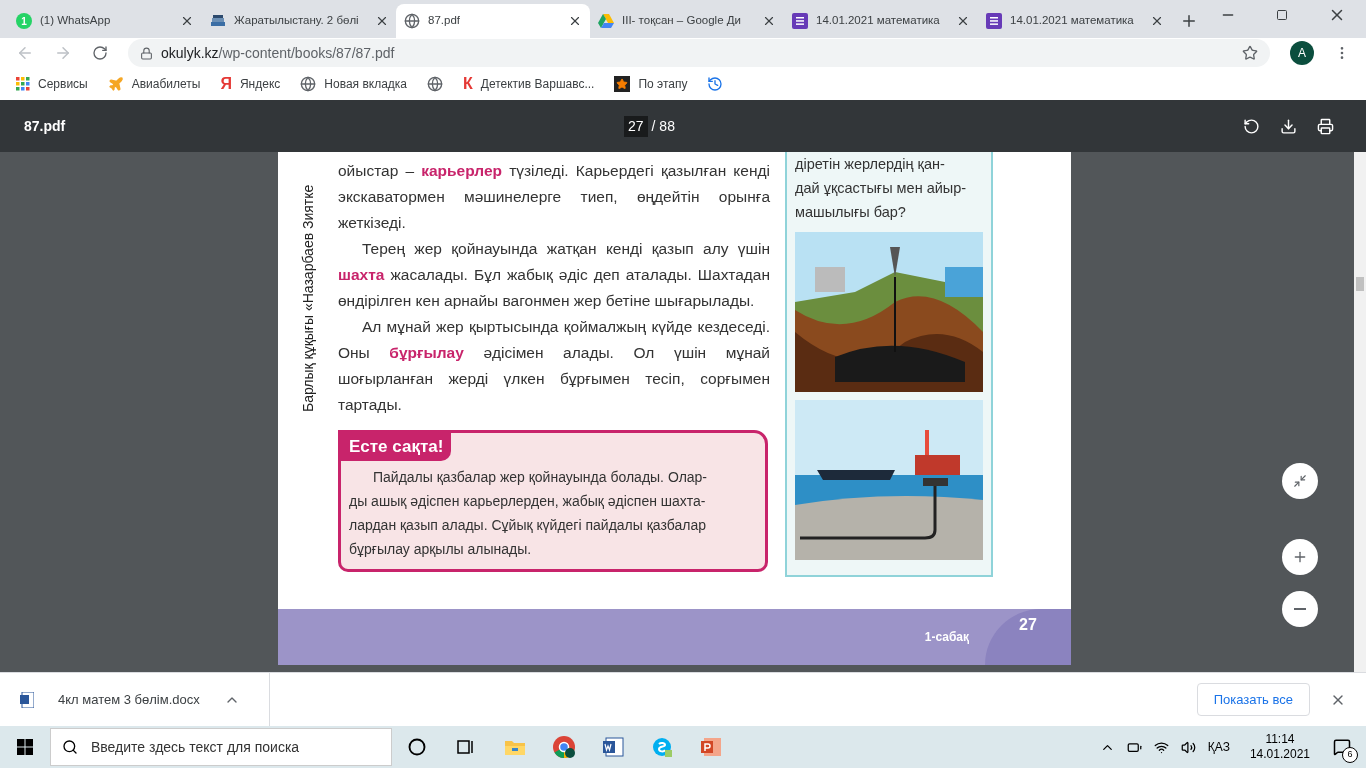  I want to click on plane-icon, so click(115, 84).